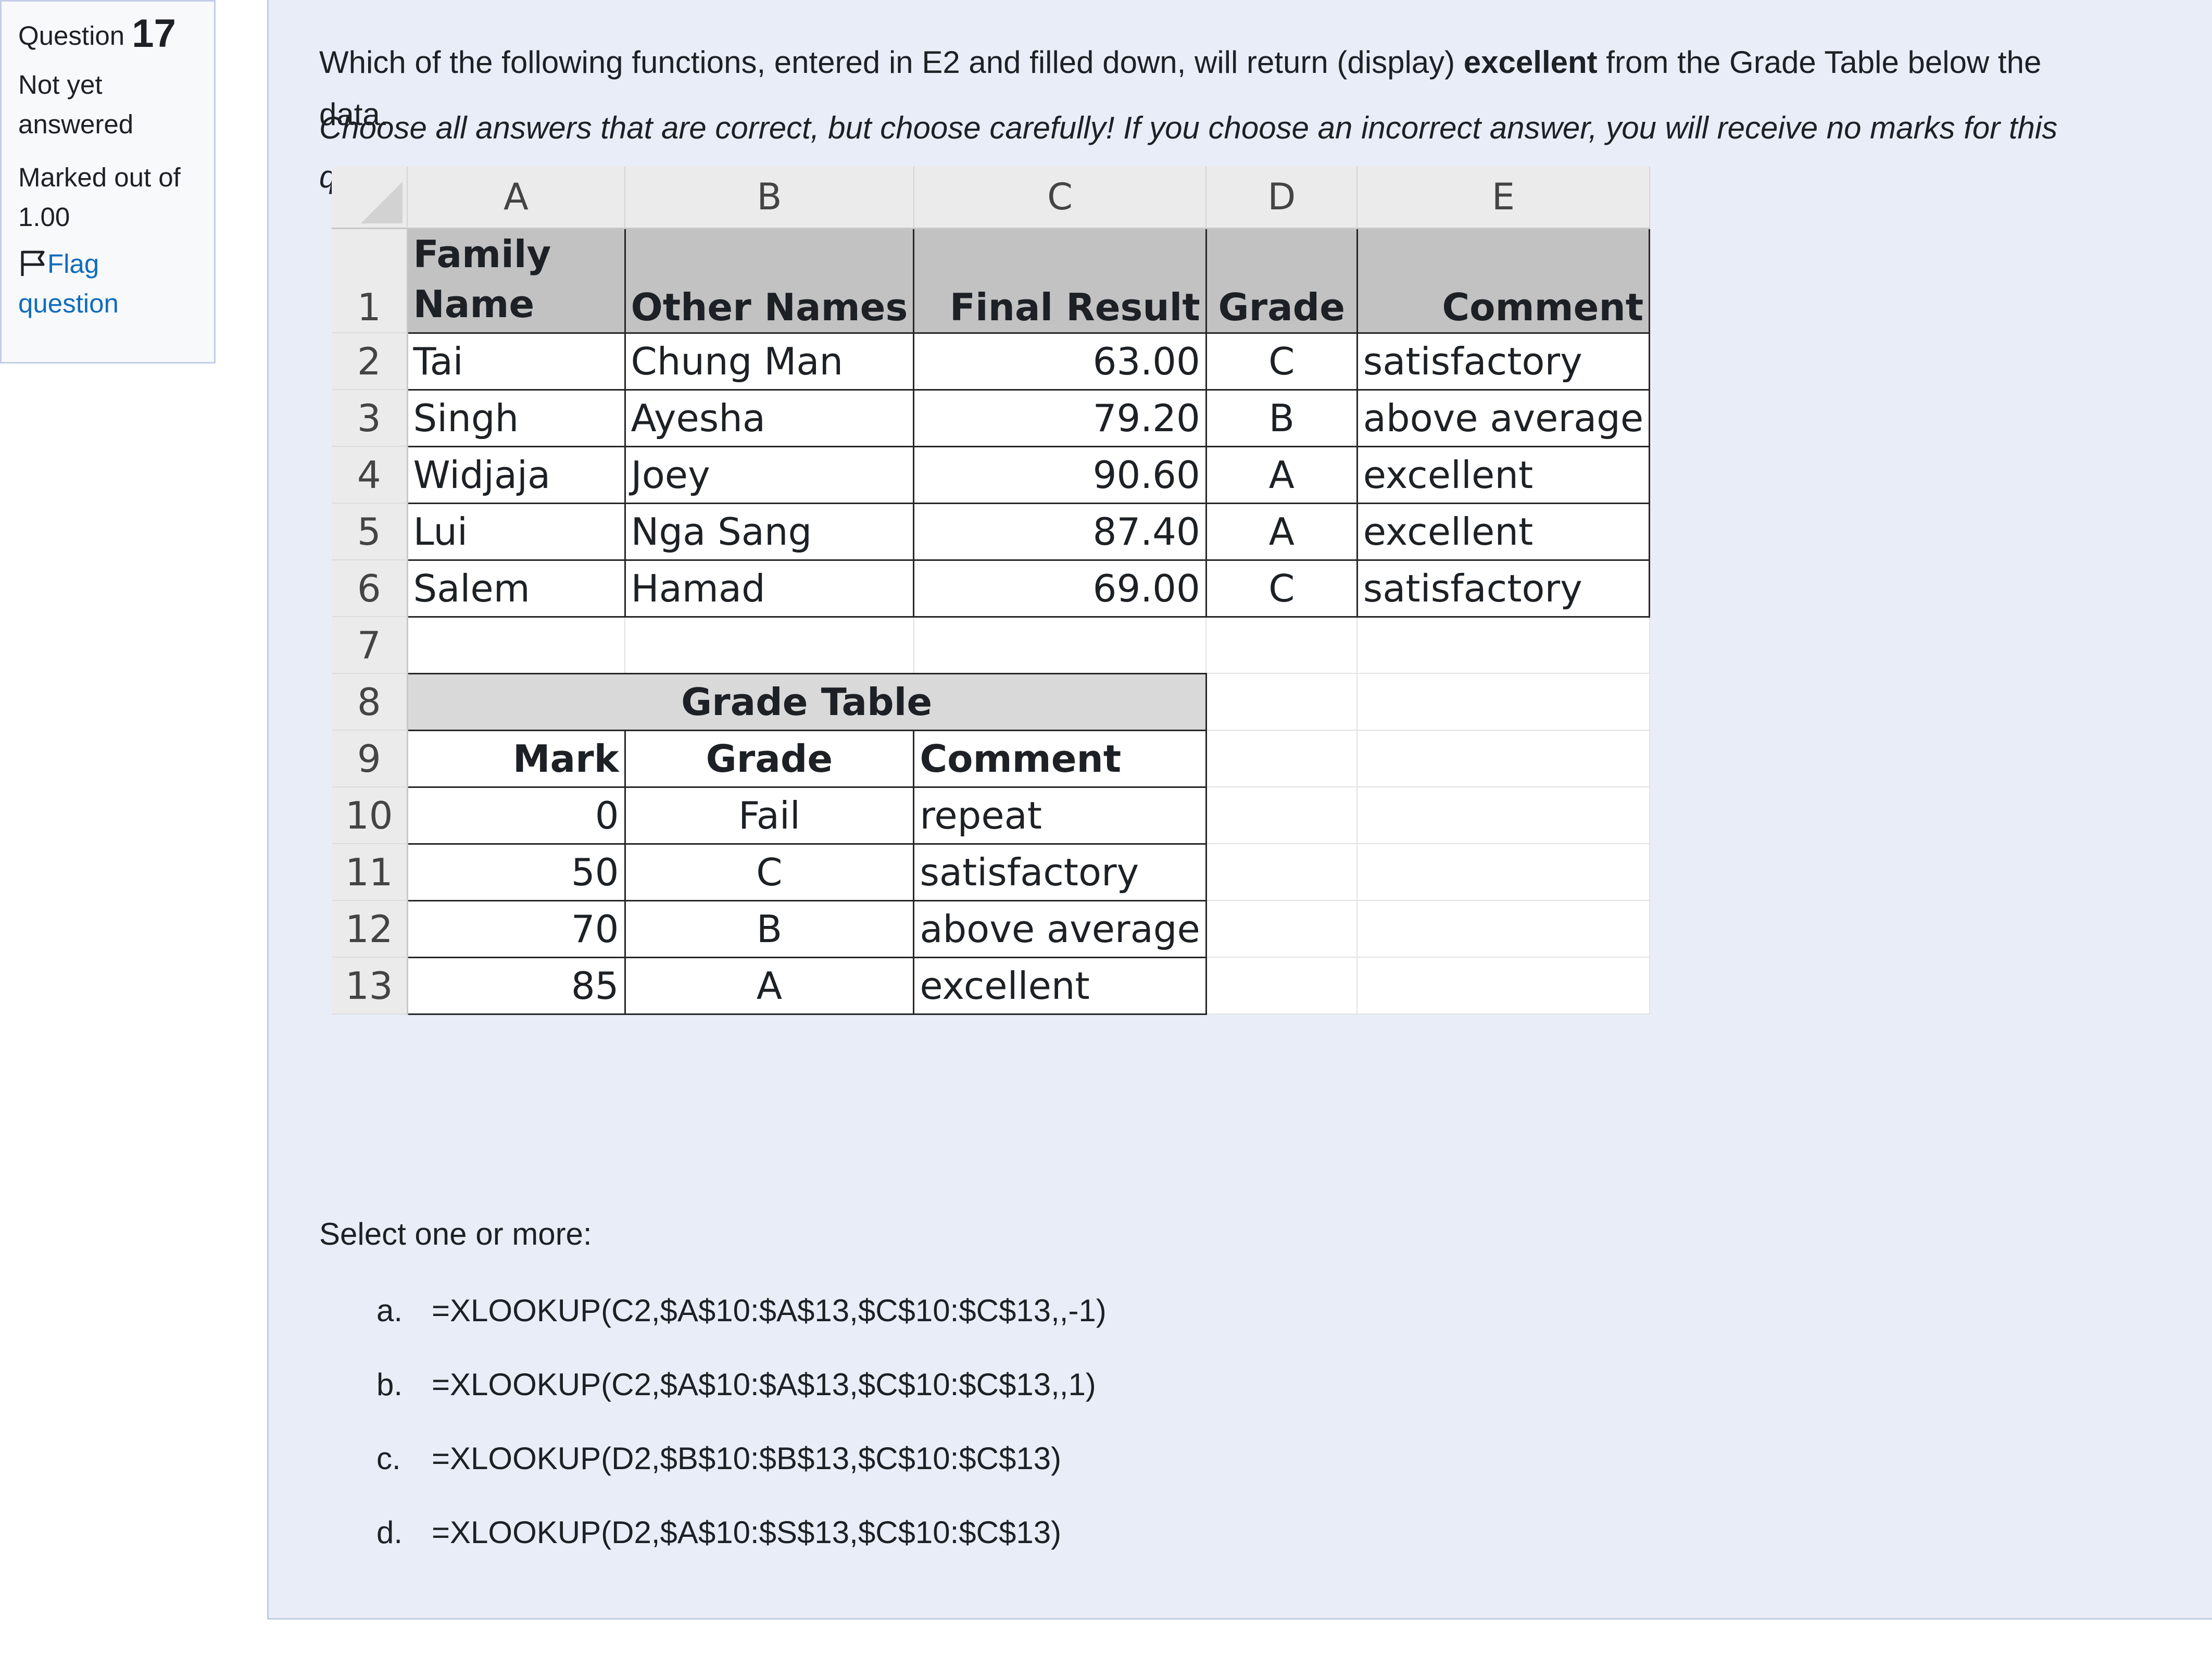 The height and width of the screenshot is (1654, 2212). I want to click on question-grade: Marked out of 1.00, so click(99, 197).